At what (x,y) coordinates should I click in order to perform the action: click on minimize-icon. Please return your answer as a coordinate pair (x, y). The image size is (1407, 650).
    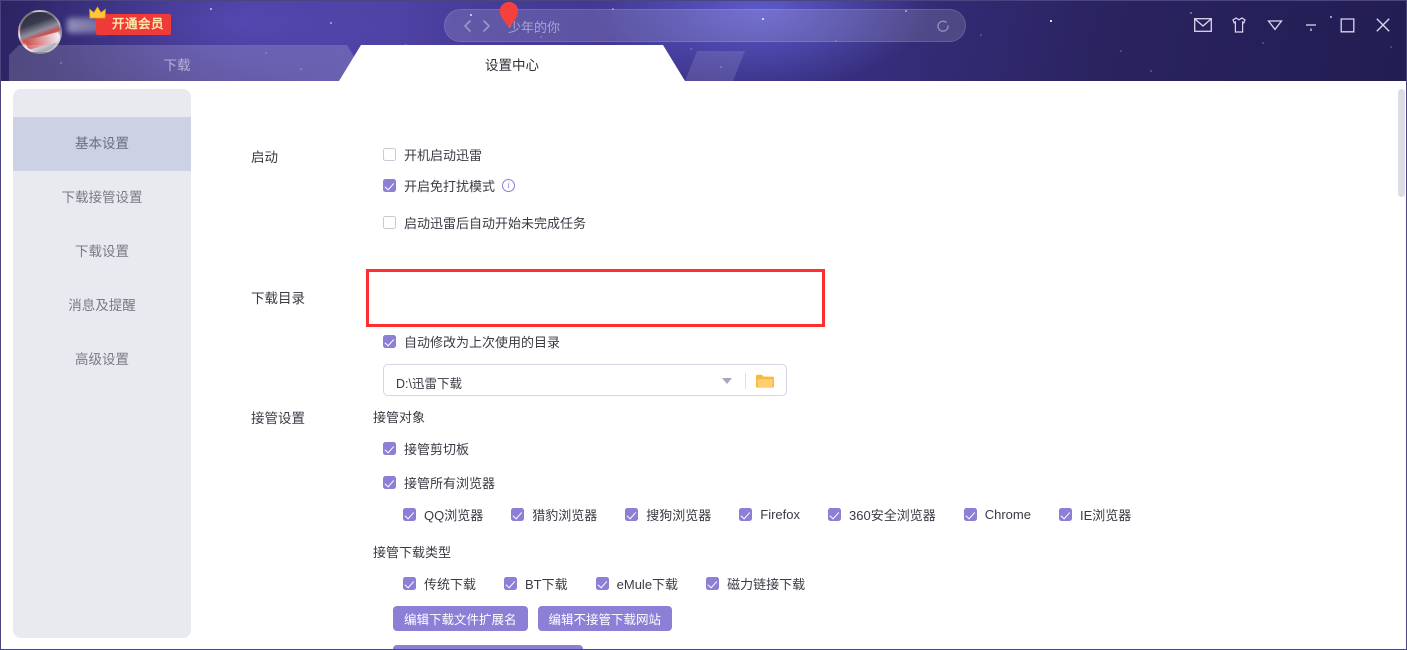
    Looking at the image, I should click on (1311, 25).